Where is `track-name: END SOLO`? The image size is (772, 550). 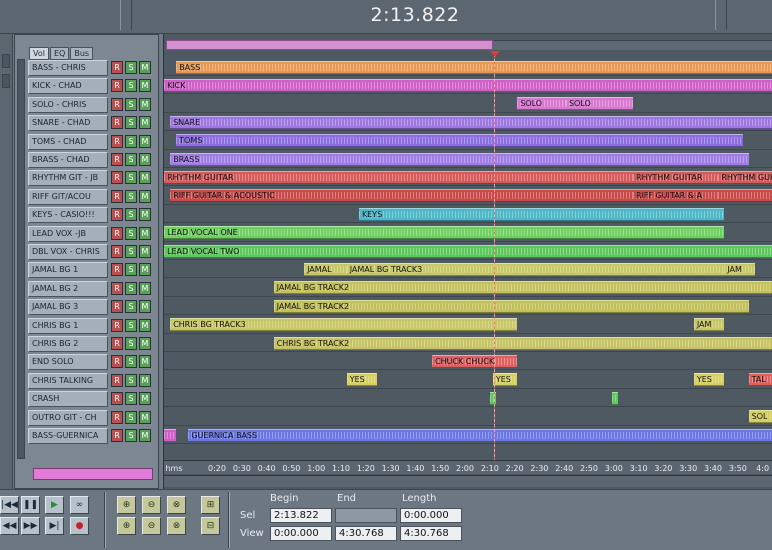
track-name: END SOLO is located at coordinates (68, 362).